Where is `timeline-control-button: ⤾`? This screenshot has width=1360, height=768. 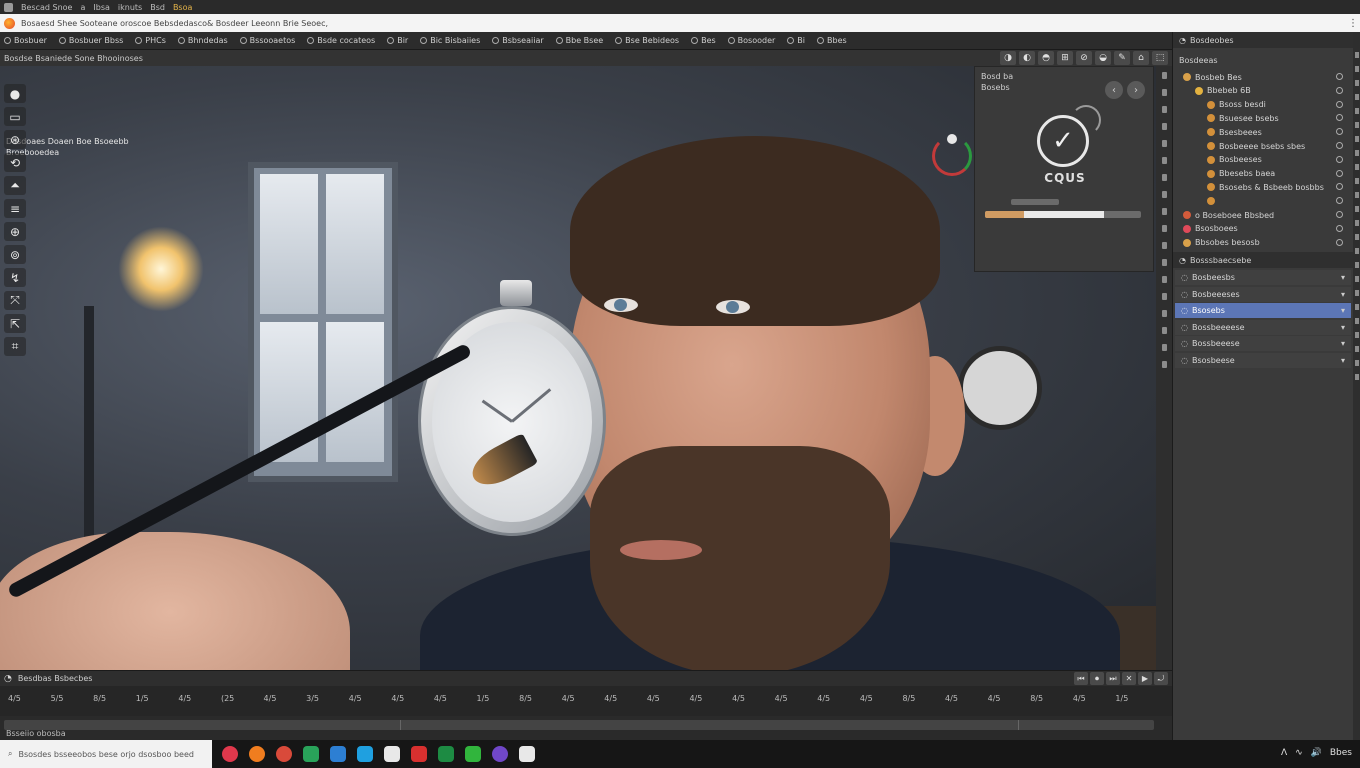
timeline-control-button: ⤾ is located at coordinates (1161, 678).